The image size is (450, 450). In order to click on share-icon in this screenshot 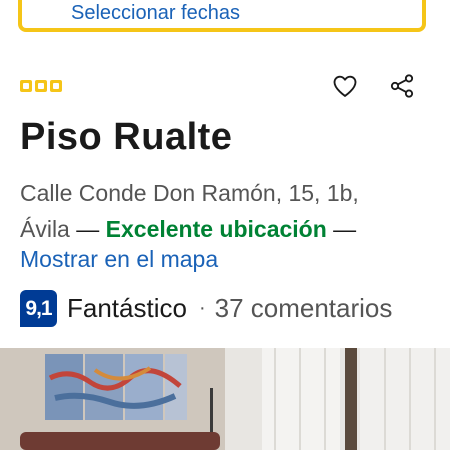, I will do `click(402, 86)`.